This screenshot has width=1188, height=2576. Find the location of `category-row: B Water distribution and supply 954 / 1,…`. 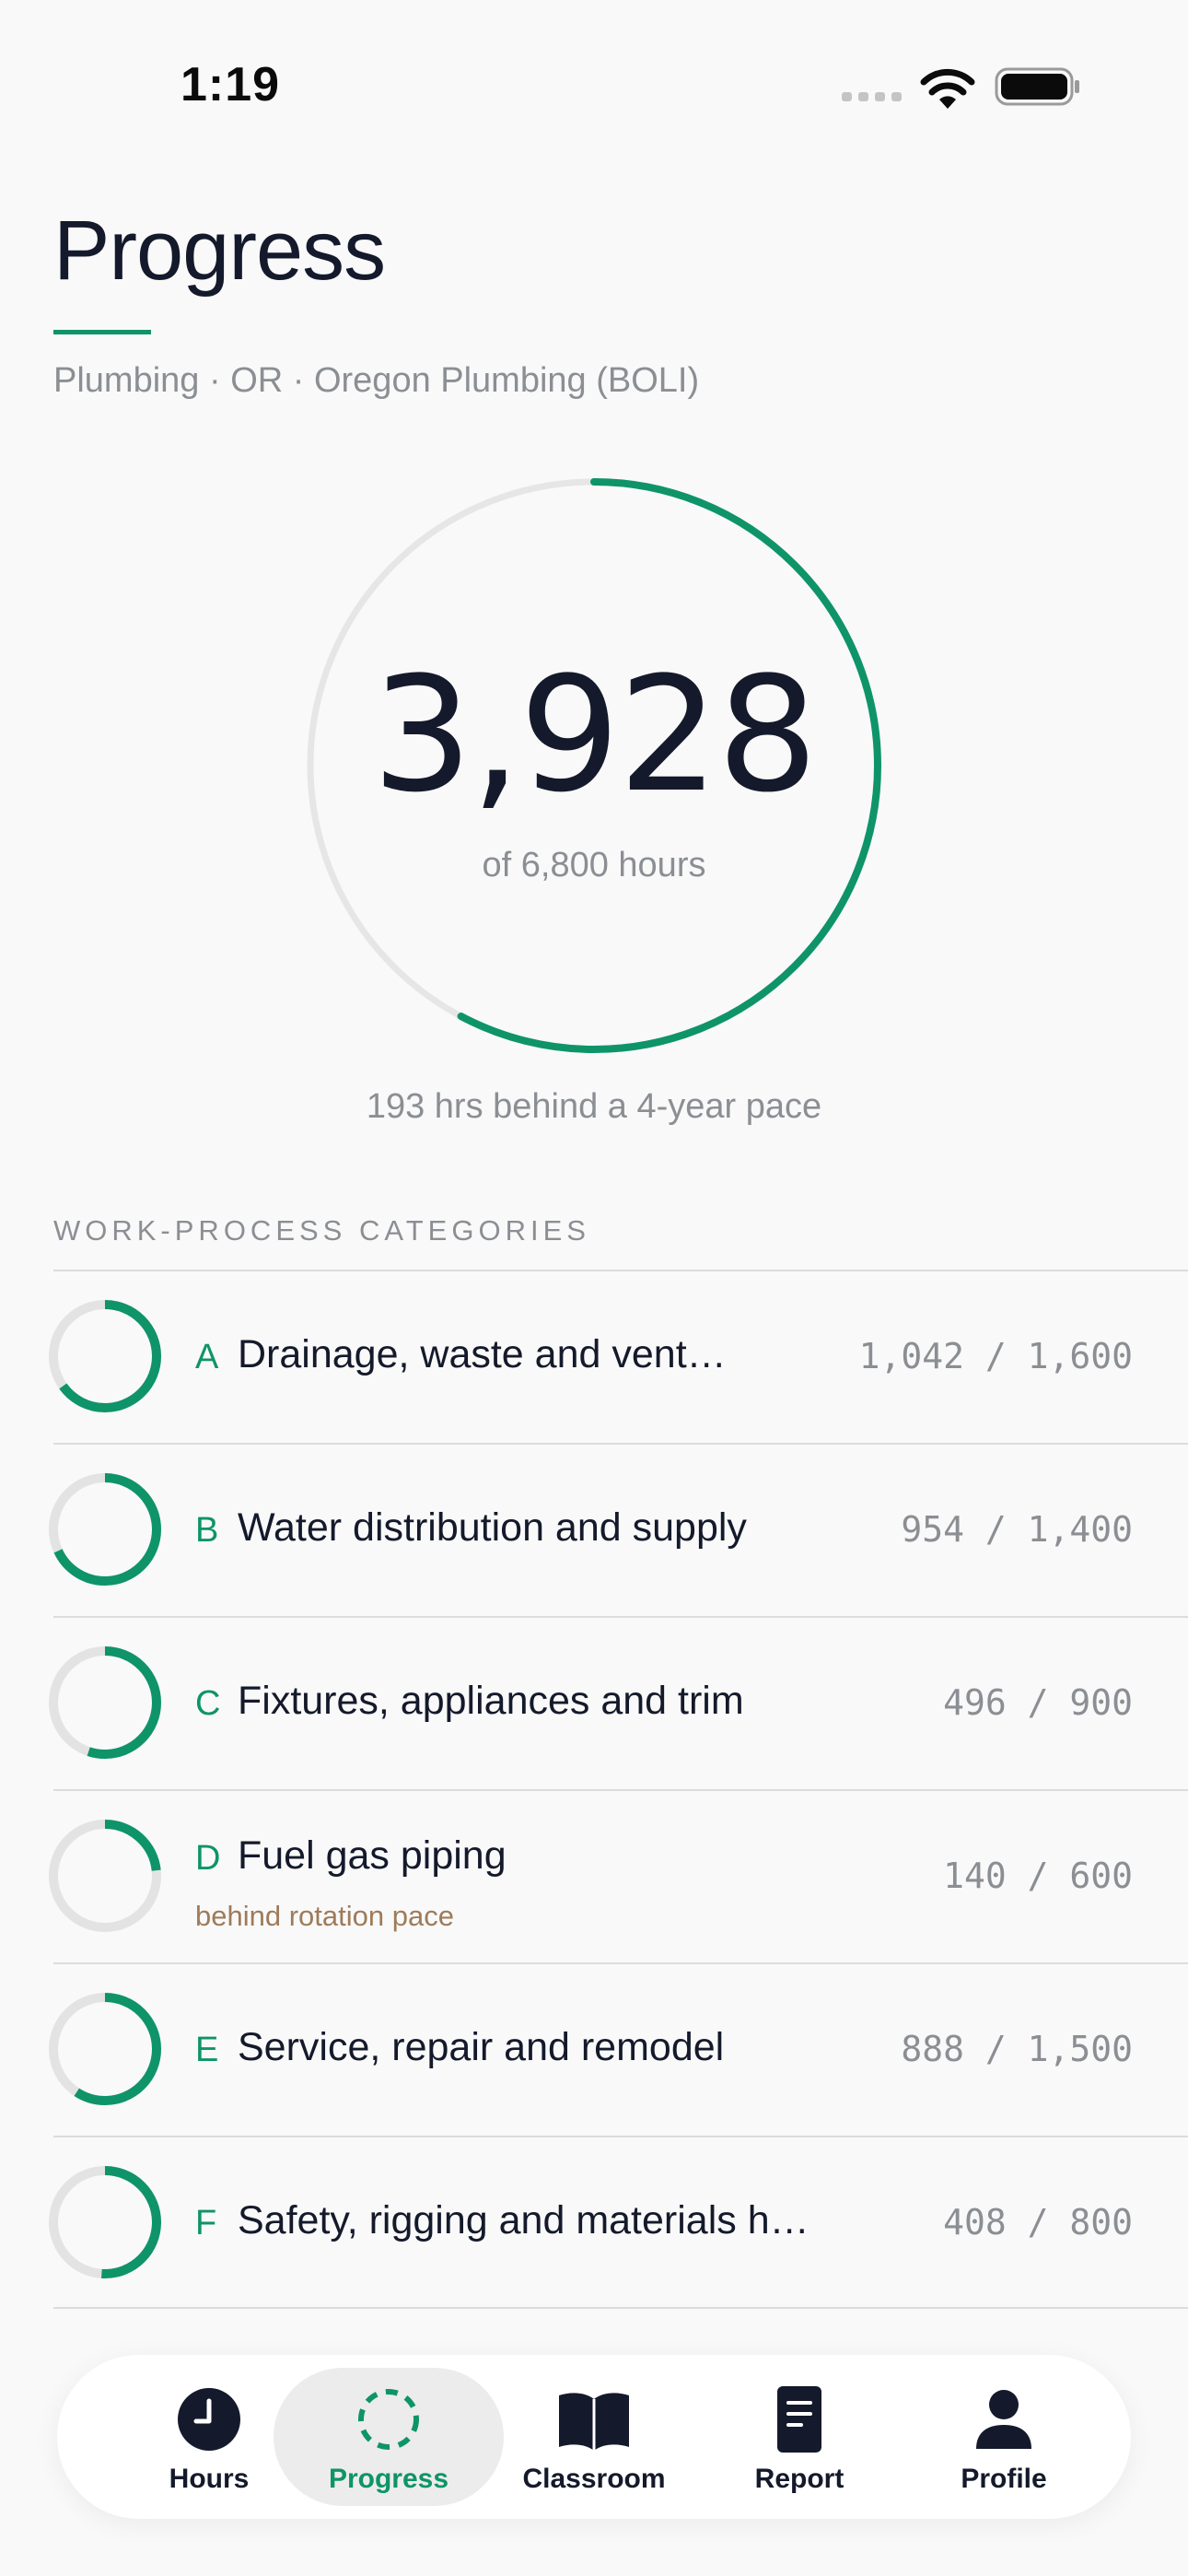

category-row: B Water distribution and supply 954 / 1,… is located at coordinates (618, 1529).